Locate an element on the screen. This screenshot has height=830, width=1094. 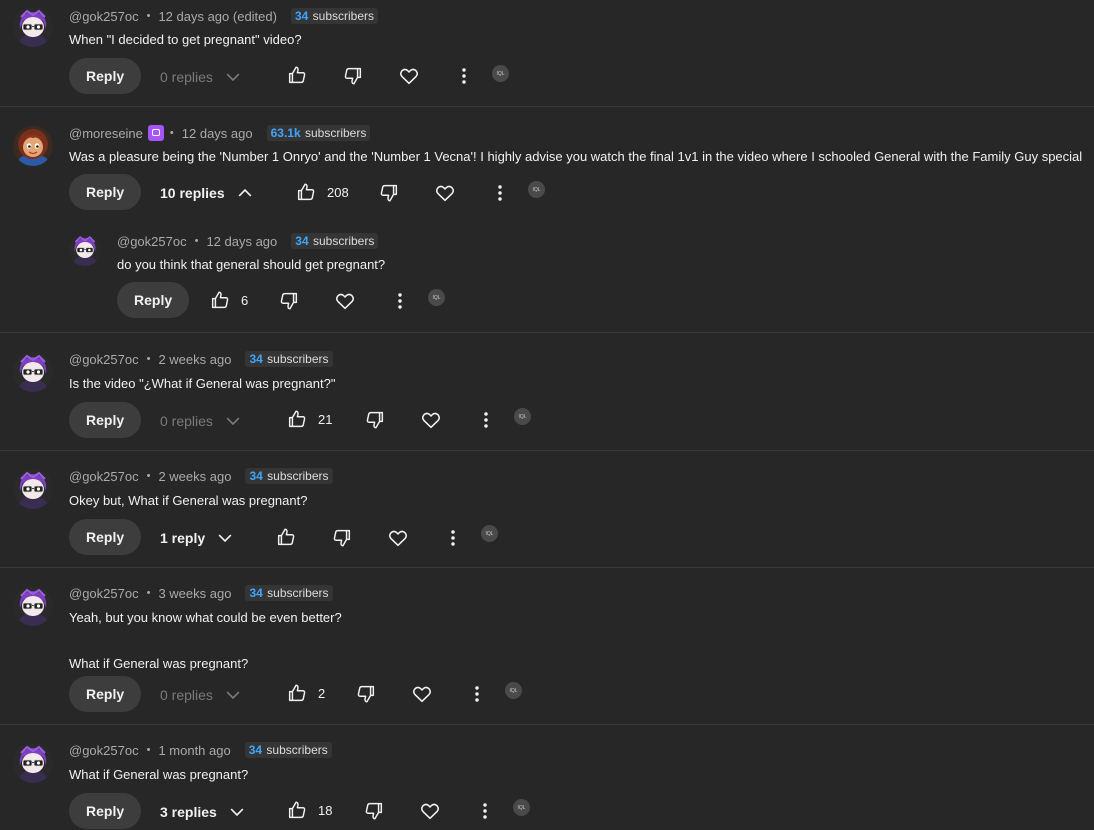
like-button: 2 is located at coordinates (305, 693).